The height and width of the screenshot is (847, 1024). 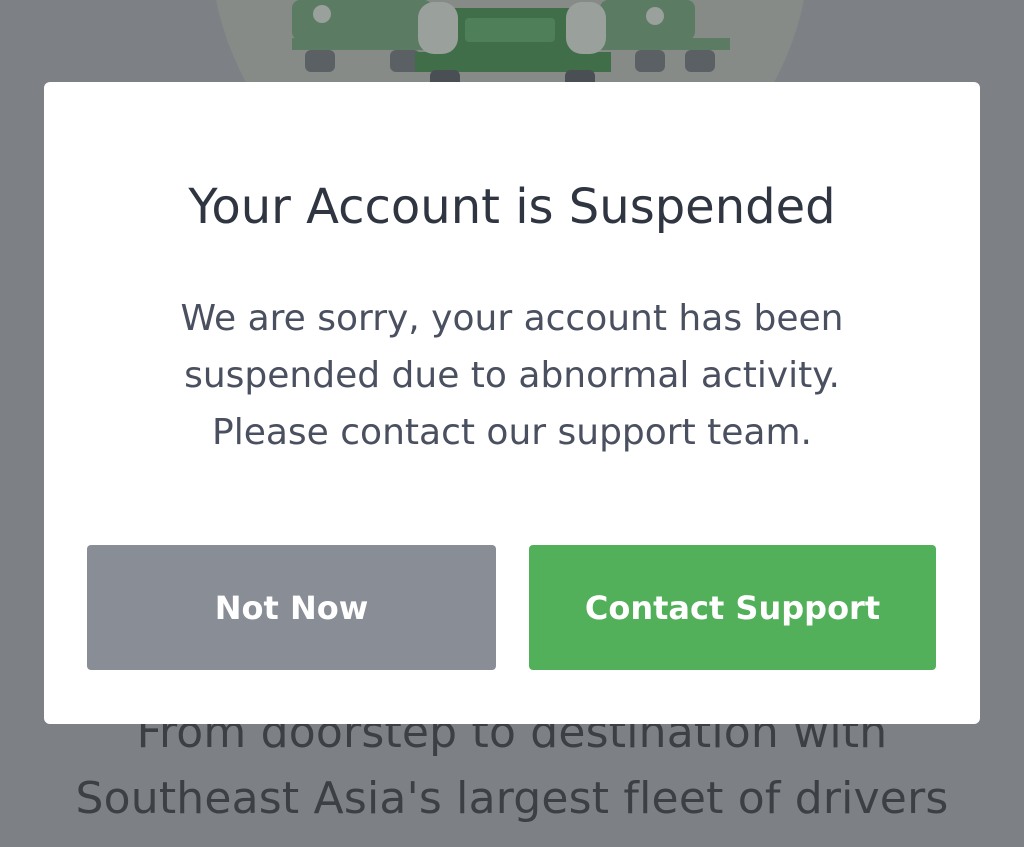 I want to click on contact-support-button: Contact Support, so click(x=732, y=607).